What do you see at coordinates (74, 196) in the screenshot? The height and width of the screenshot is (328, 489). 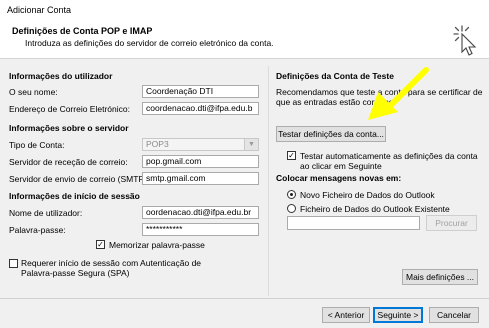 I see `login-info-section: Informações de início de sessão` at bounding box center [74, 196].